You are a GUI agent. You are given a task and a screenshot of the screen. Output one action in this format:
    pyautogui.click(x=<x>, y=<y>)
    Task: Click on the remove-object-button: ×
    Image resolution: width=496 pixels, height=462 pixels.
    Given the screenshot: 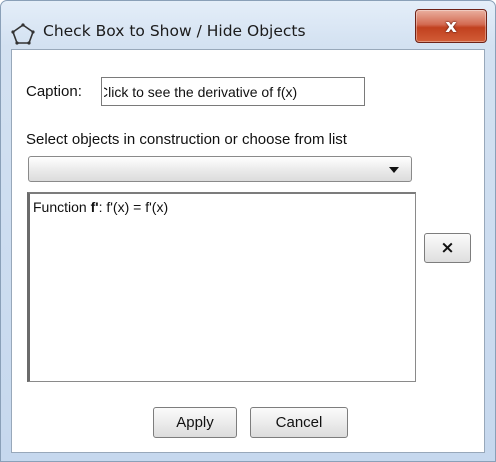 What is the action you would take?
    pyautogui.click(x=447, y=248)
    